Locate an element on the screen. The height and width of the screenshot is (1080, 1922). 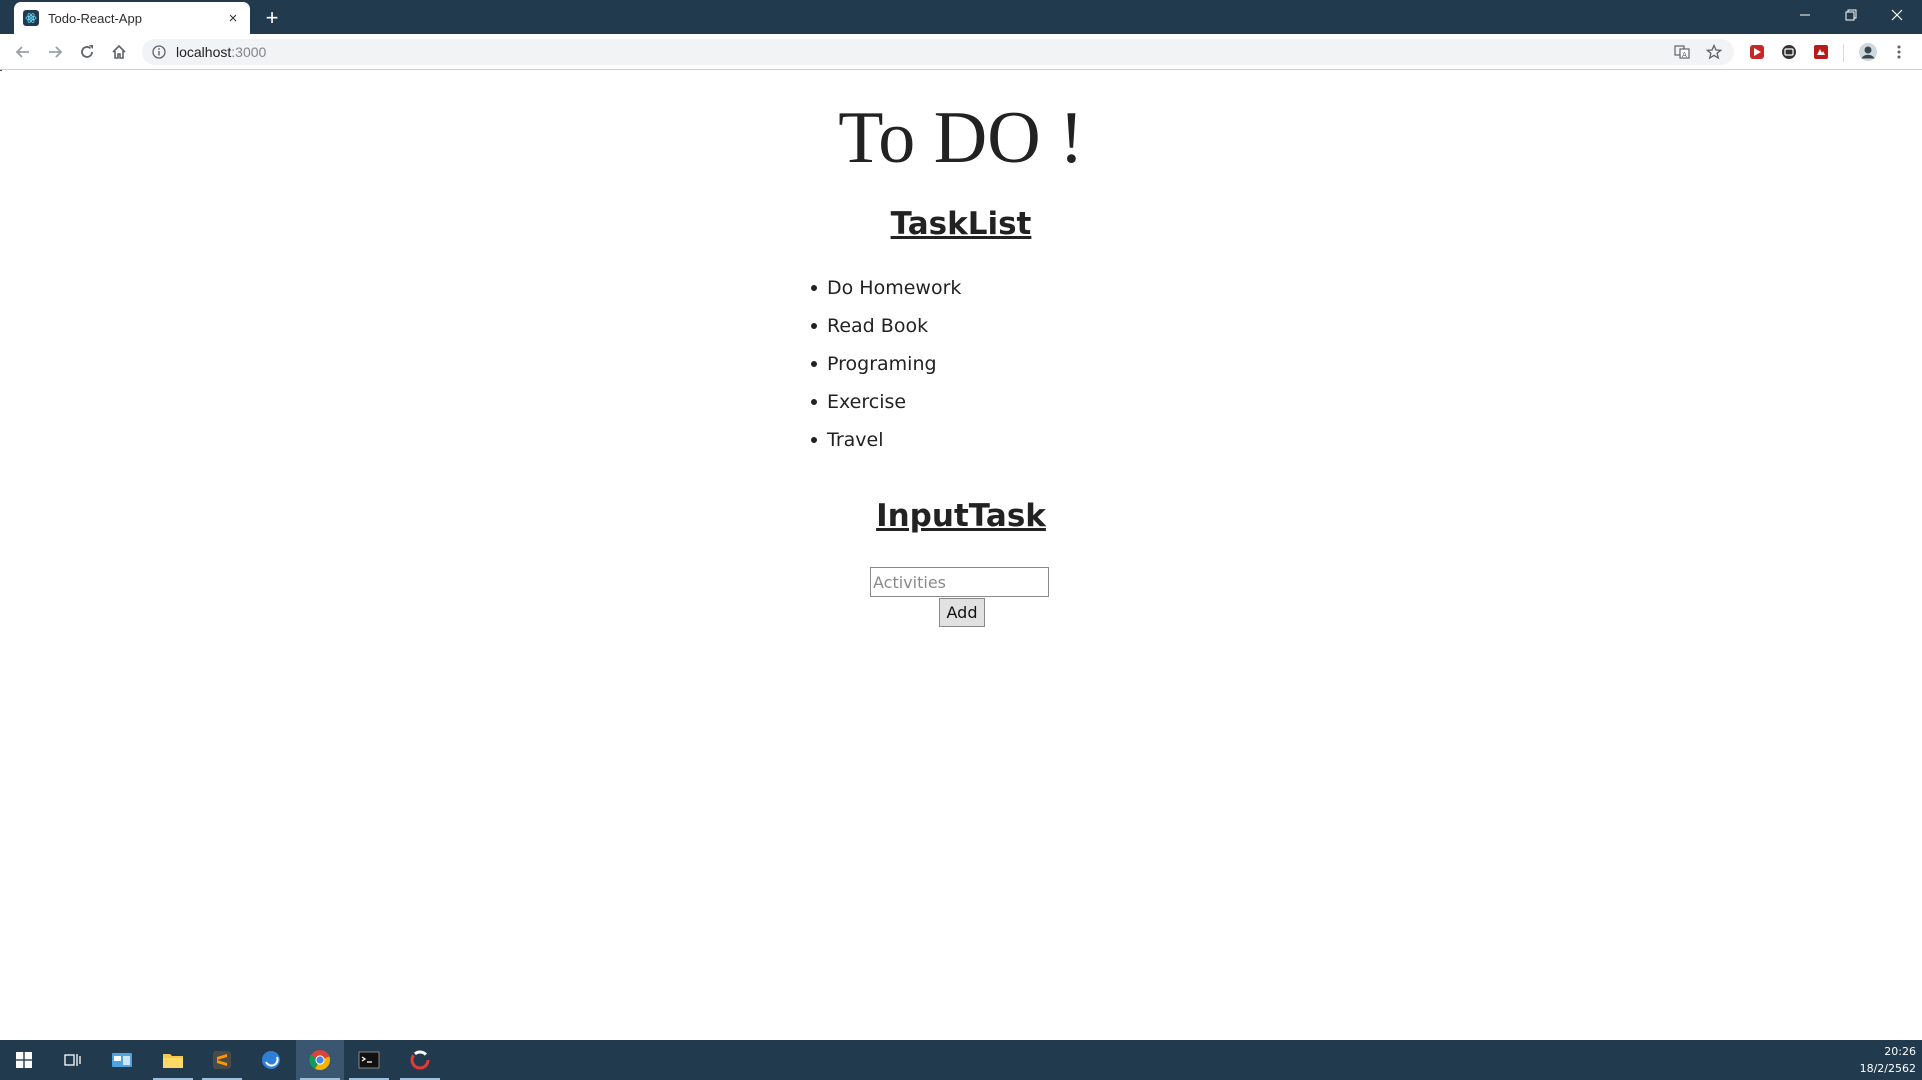
toolbar-divider is located at coordinates (1843, 53).